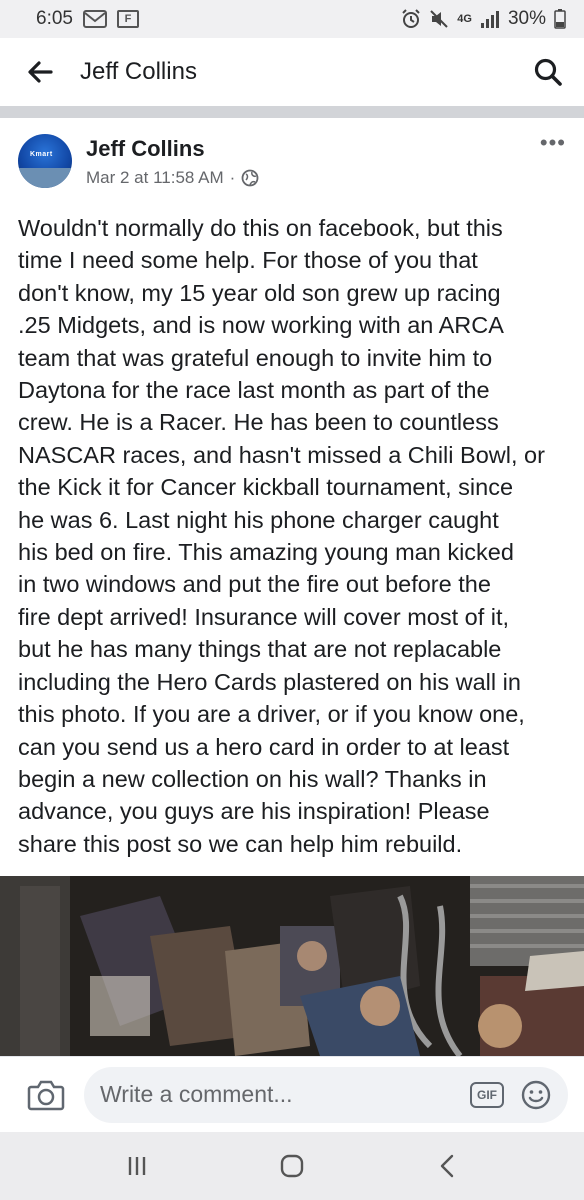 This screenshot has height=1200, width=584. I want to click on avatar: Kmart, so click(45, 161).